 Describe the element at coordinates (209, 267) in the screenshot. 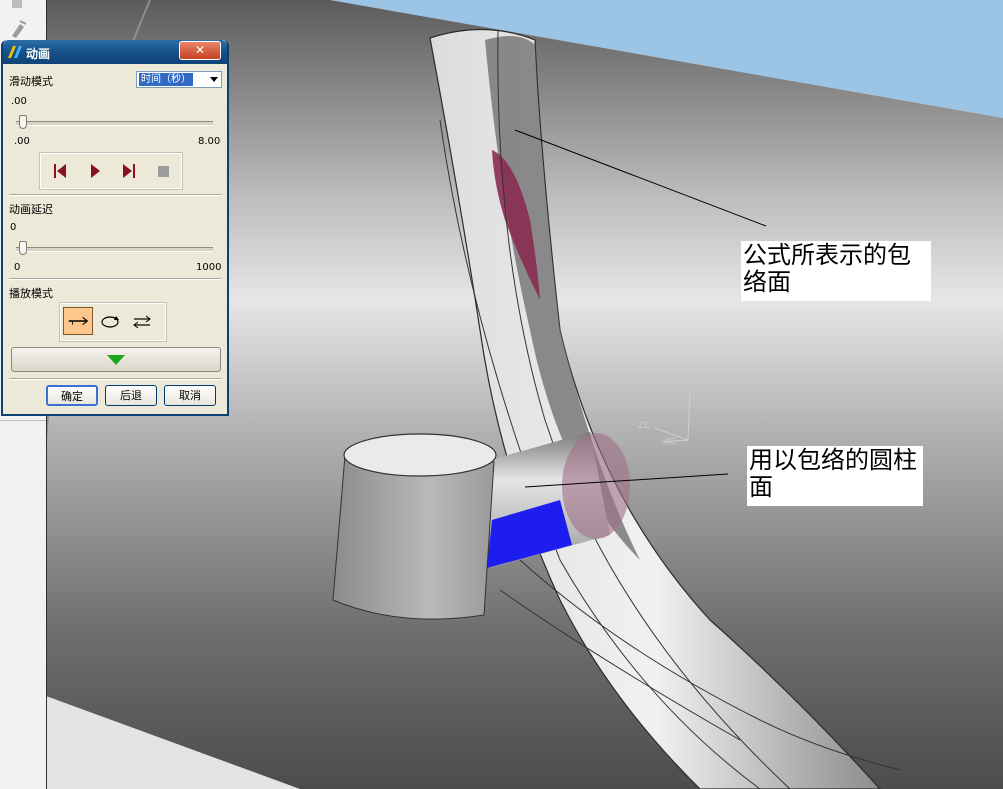

I see `delay-range-max: 1000` at that location.